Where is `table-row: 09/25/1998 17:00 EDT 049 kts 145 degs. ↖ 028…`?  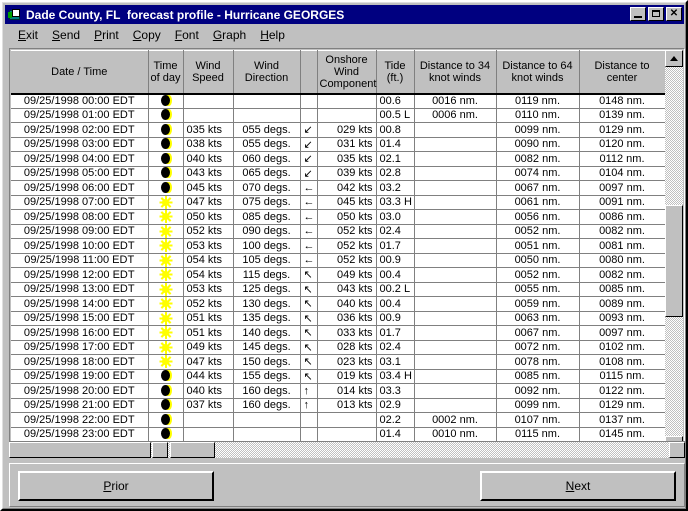
table-row: 09/25/1998 17:00 EDT 049 kts 145 degs. ↖ 028… is located at coordinates (338, 347).